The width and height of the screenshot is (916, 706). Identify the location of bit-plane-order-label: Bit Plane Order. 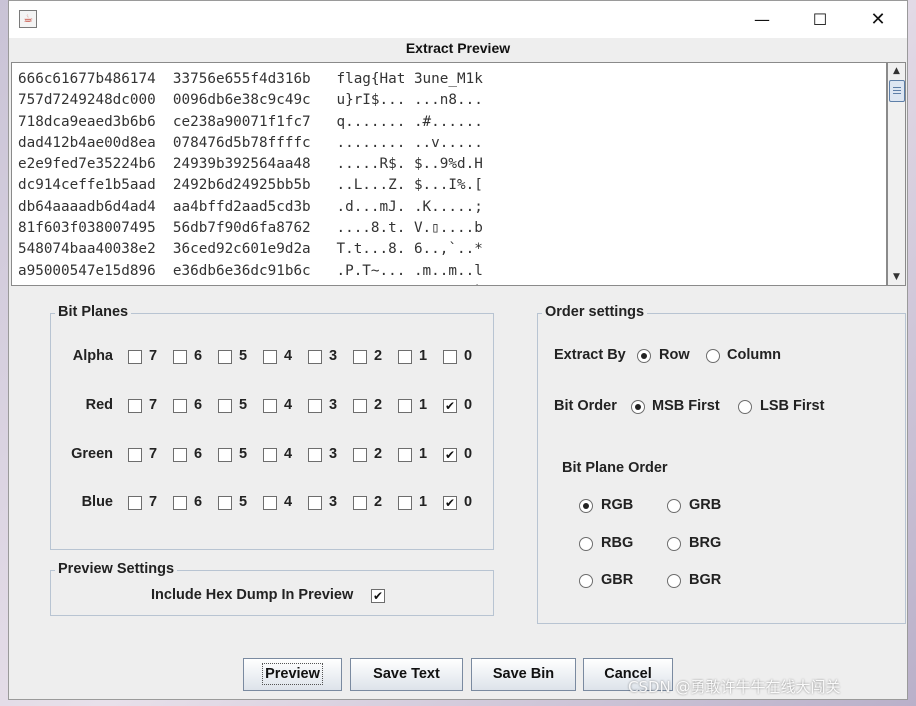
(615, 468).